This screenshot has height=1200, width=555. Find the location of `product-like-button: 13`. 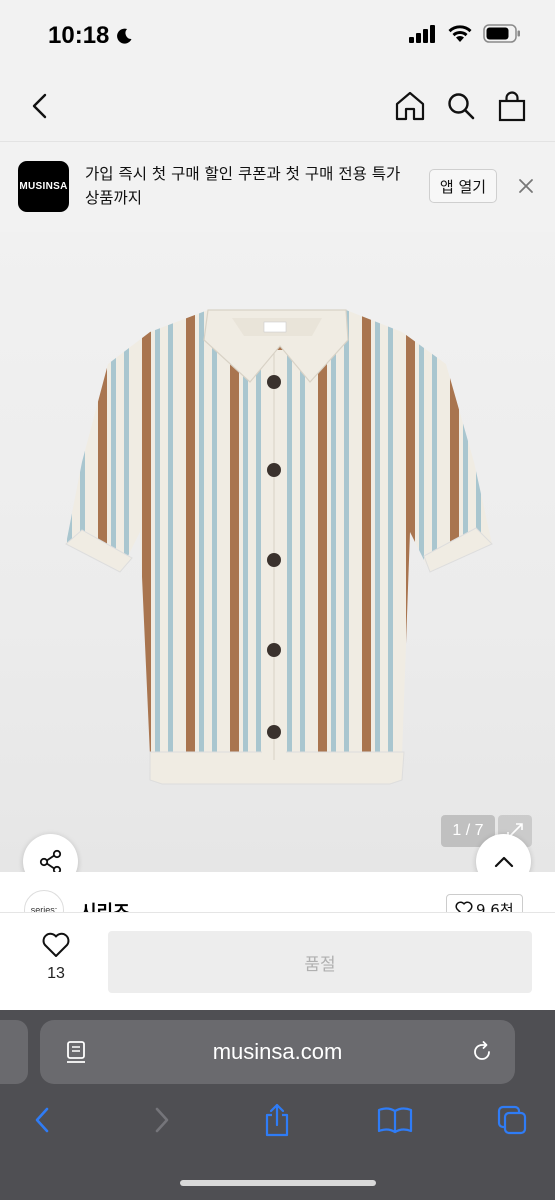

product-like-button: 13 is located at coordinates (56, 957).